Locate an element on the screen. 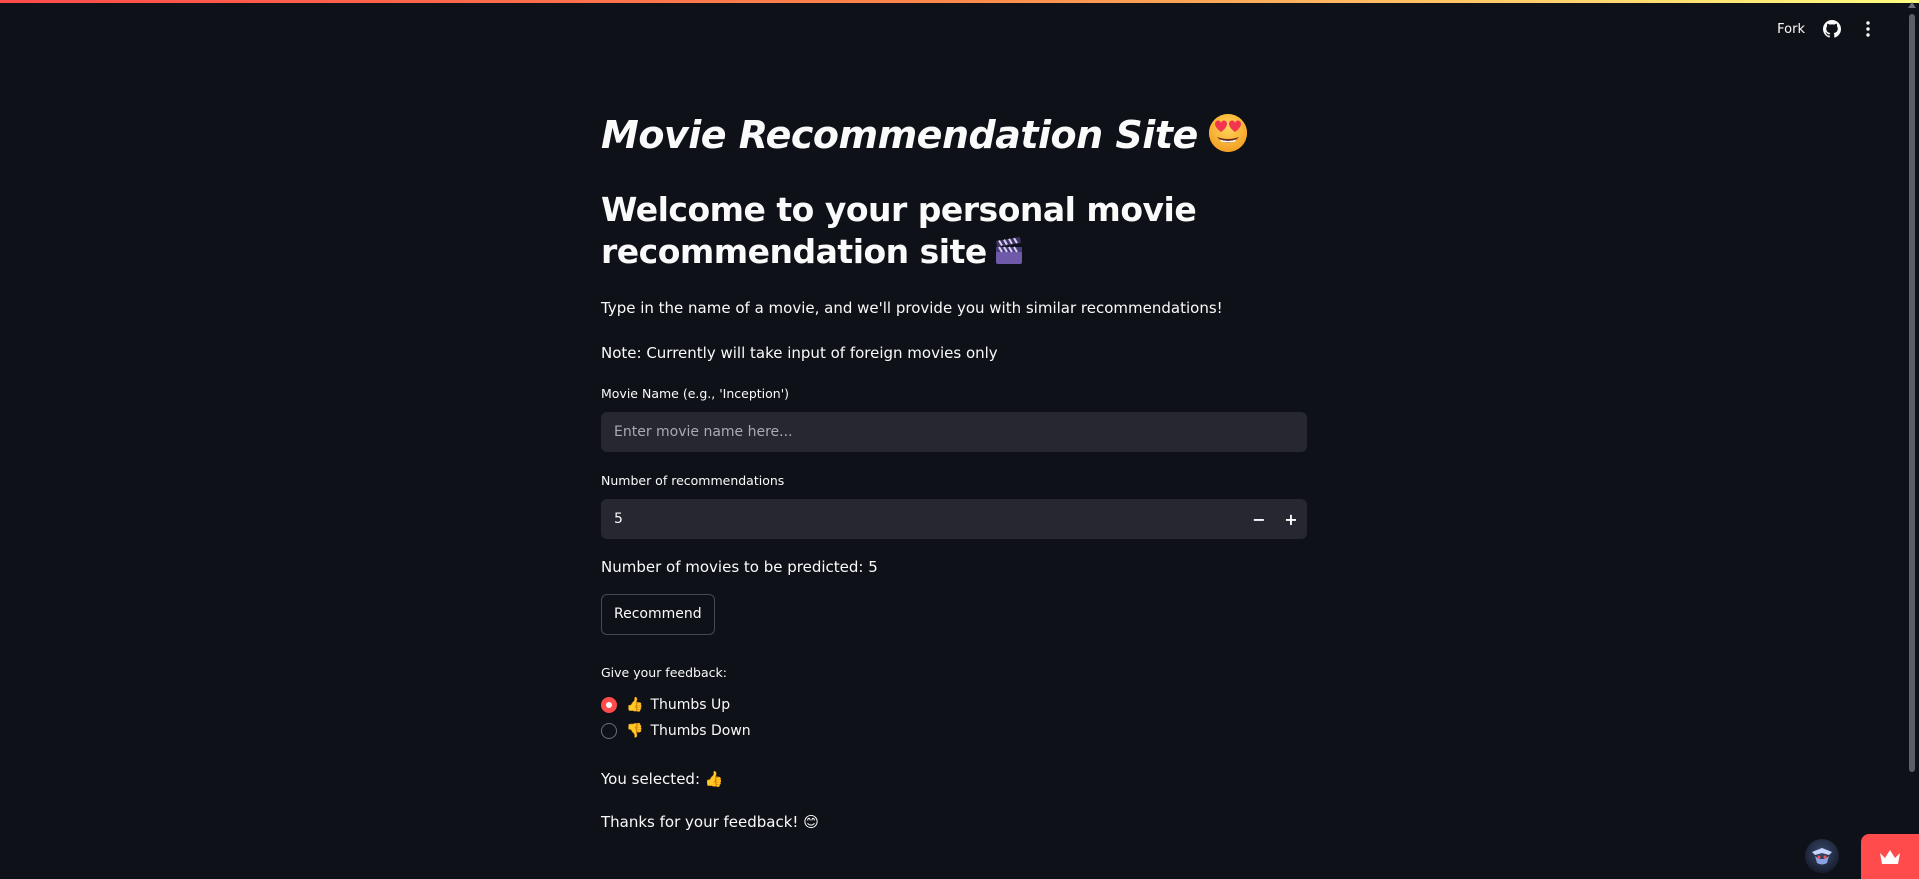 This screenshot has width=1919, height=879. radio-thumbs-up: 👍 Thumbs Up is located at coordinates (954, 705).